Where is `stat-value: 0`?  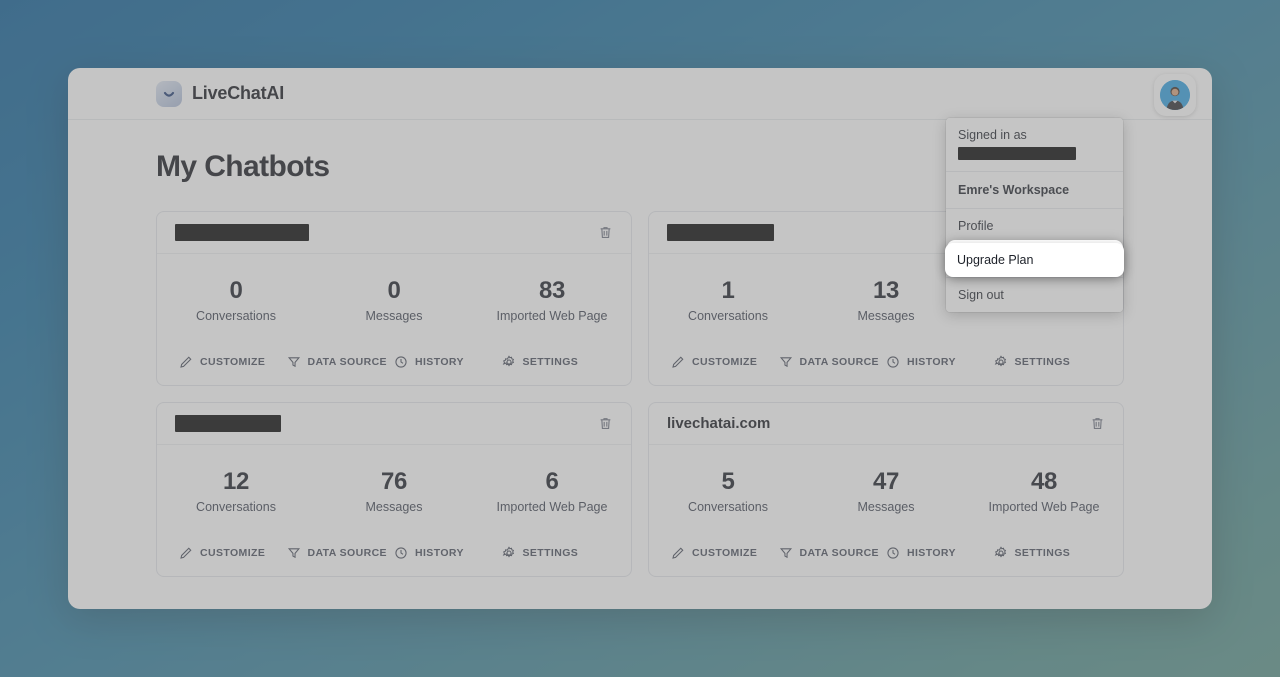
stat-value: 0 is located at coordinates (236, 290).